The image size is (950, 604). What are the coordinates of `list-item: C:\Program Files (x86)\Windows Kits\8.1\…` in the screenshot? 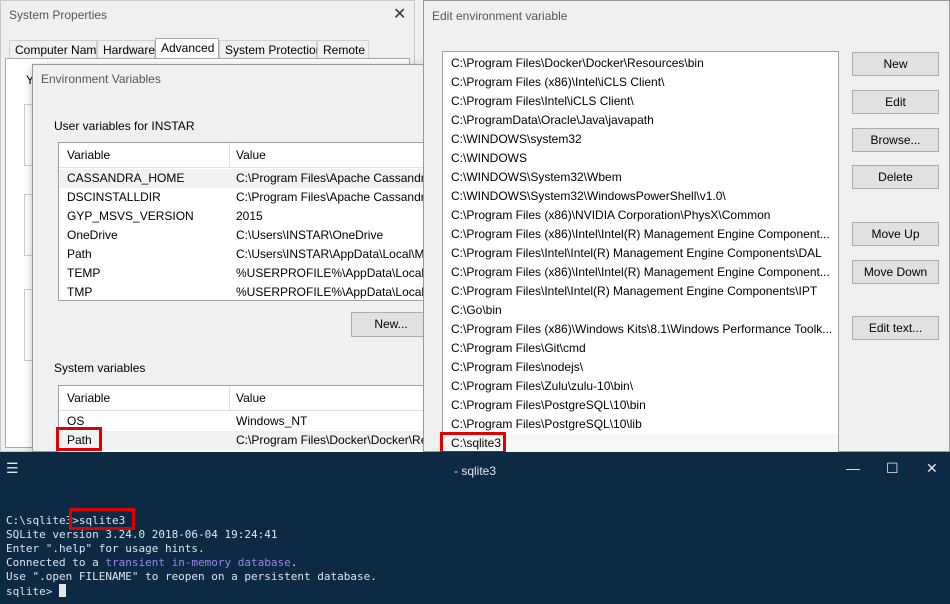 It's located at (640, 329).